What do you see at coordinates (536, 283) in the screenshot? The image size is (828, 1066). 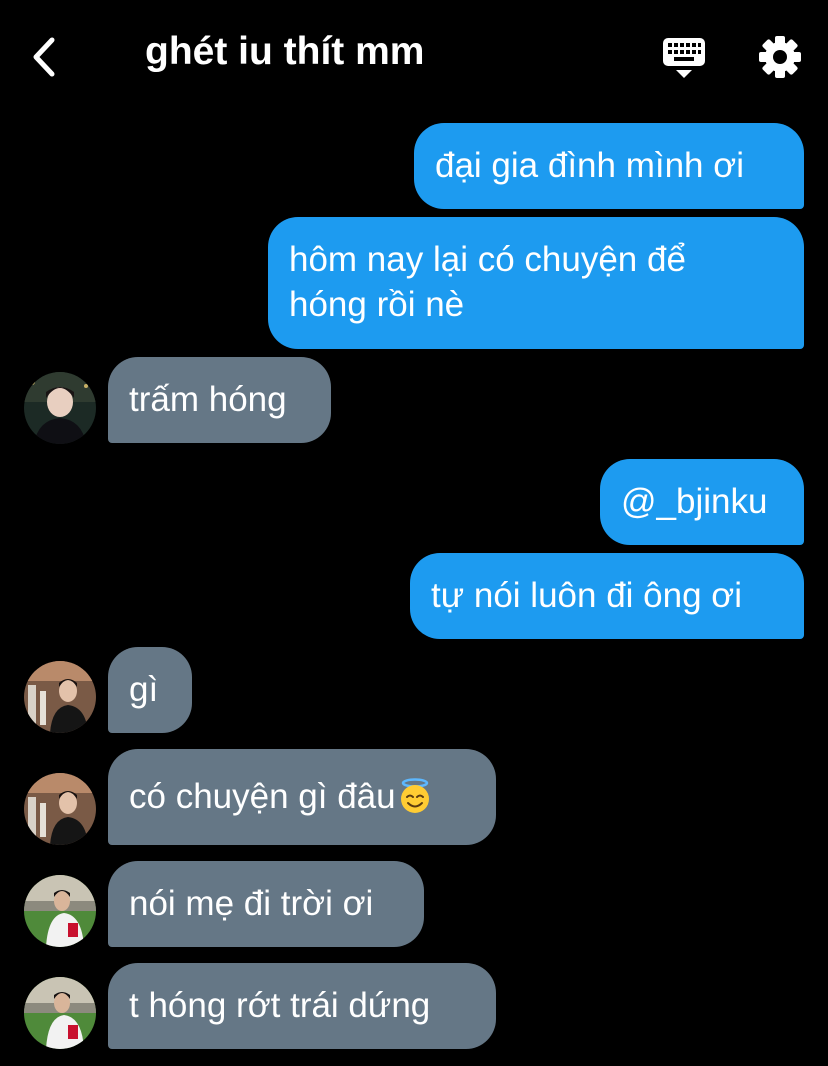 I see `message-bubble-outgoing: hôm nay lại có chuyện để hóng rồi nè` at bounding box center [536, 283].